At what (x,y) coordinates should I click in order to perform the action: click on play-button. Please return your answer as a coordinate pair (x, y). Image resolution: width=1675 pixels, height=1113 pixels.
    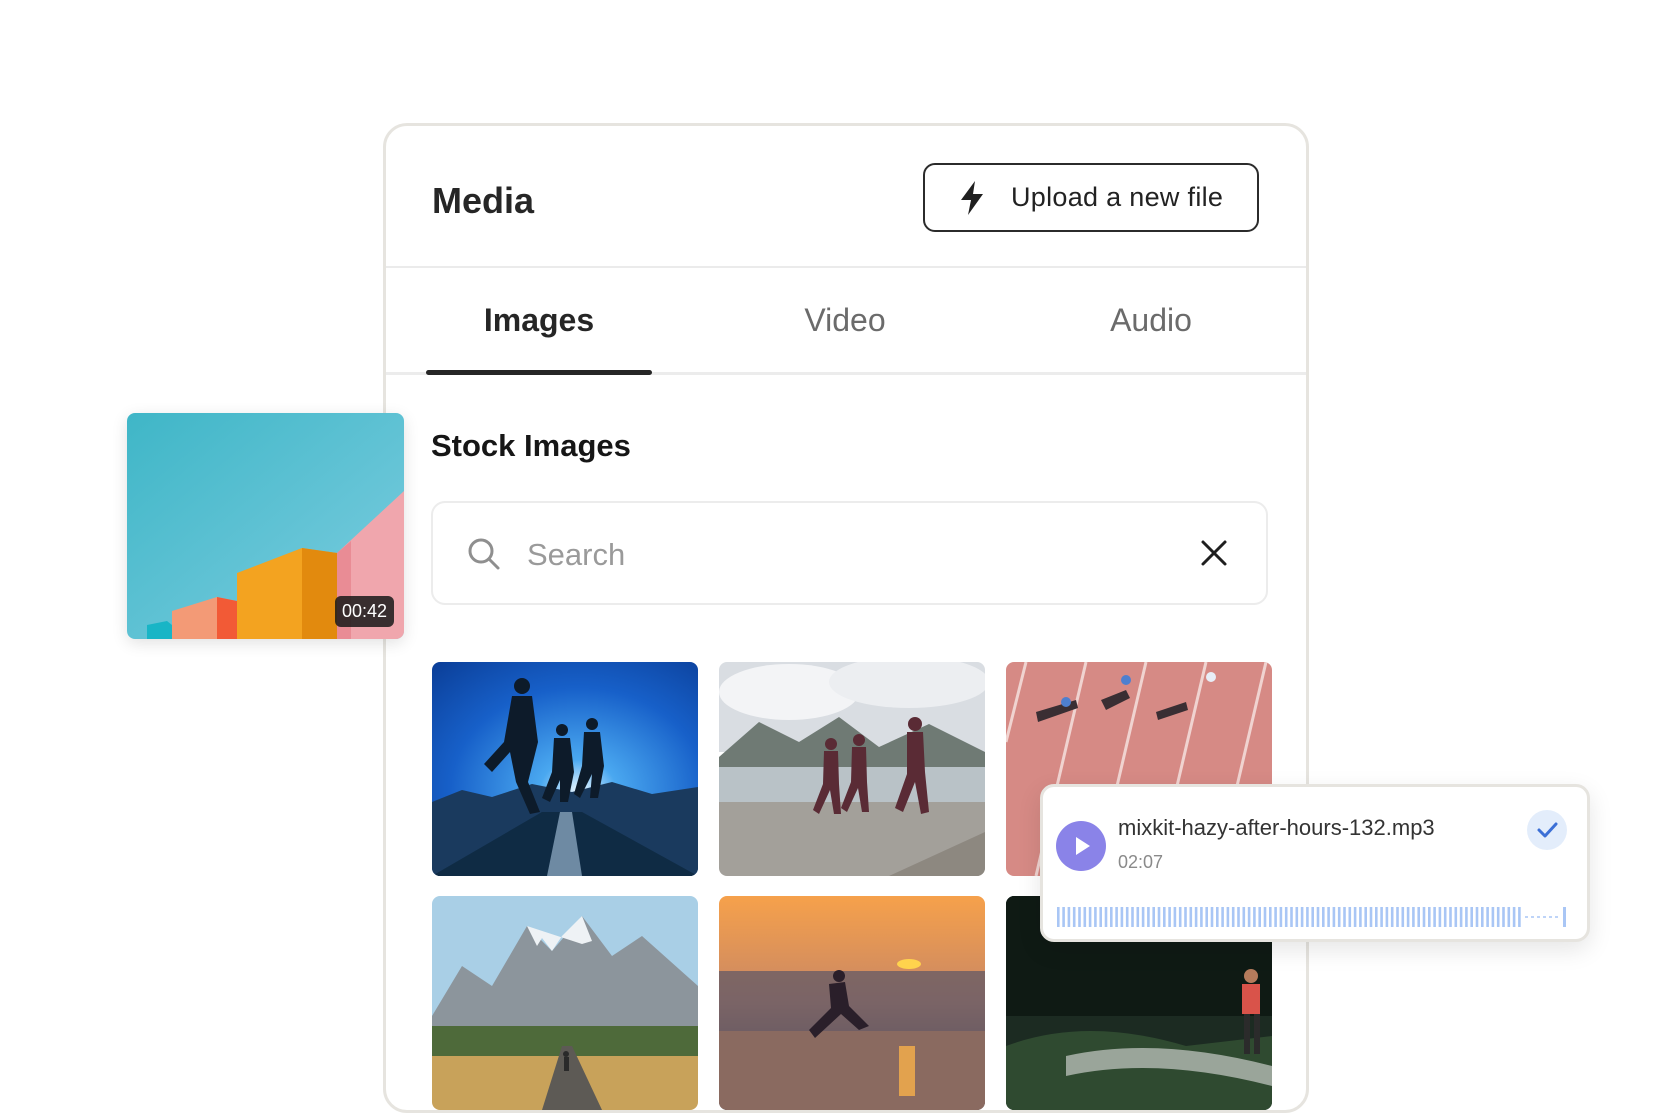
    Looking at the image, I should click on (1081, 846).